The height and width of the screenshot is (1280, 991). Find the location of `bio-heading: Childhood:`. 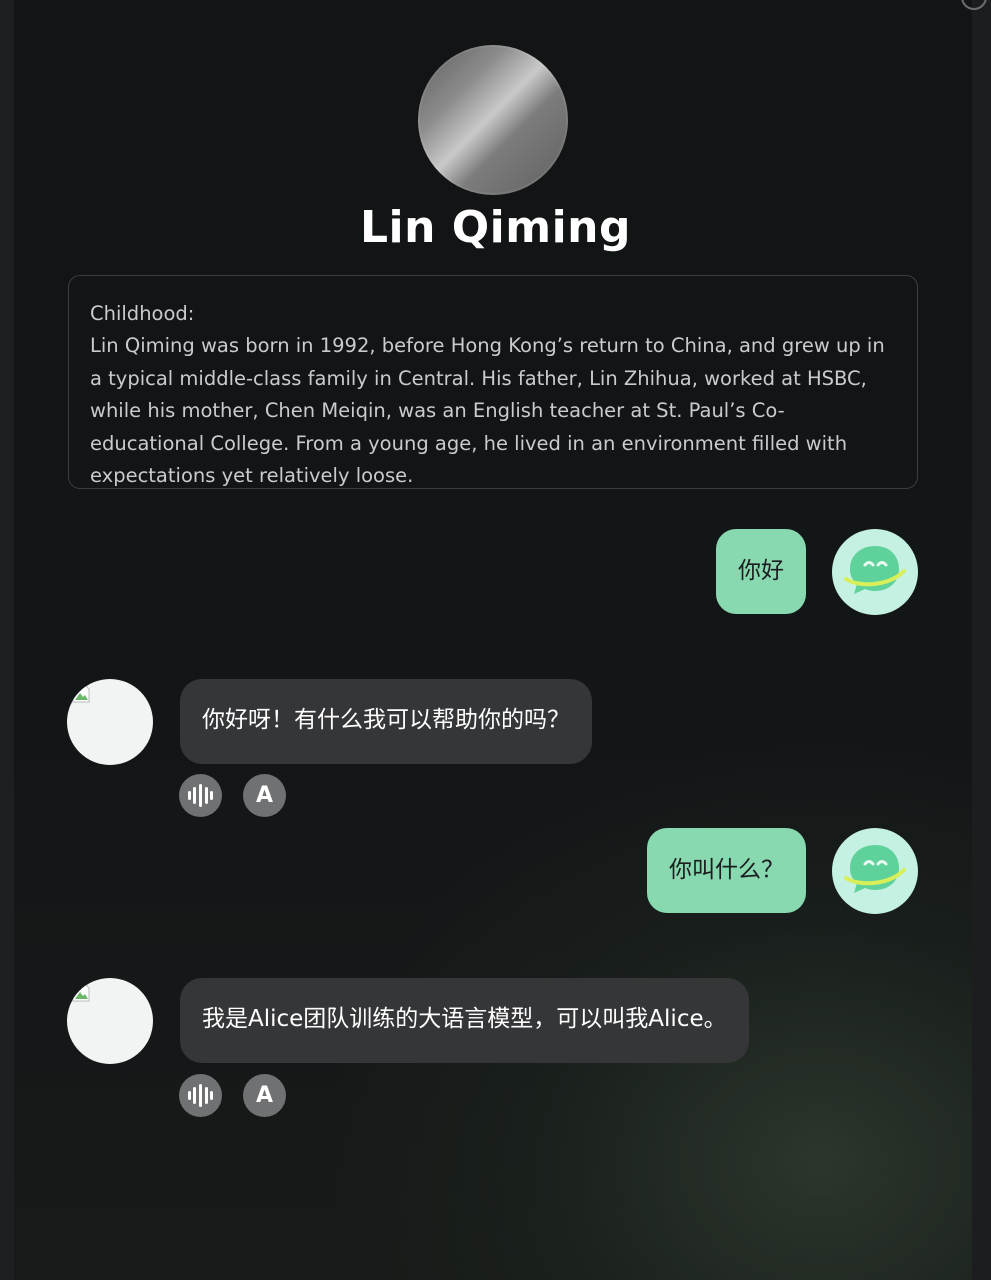

bio-heading: Childhood: is located at coordinates (142, 313).